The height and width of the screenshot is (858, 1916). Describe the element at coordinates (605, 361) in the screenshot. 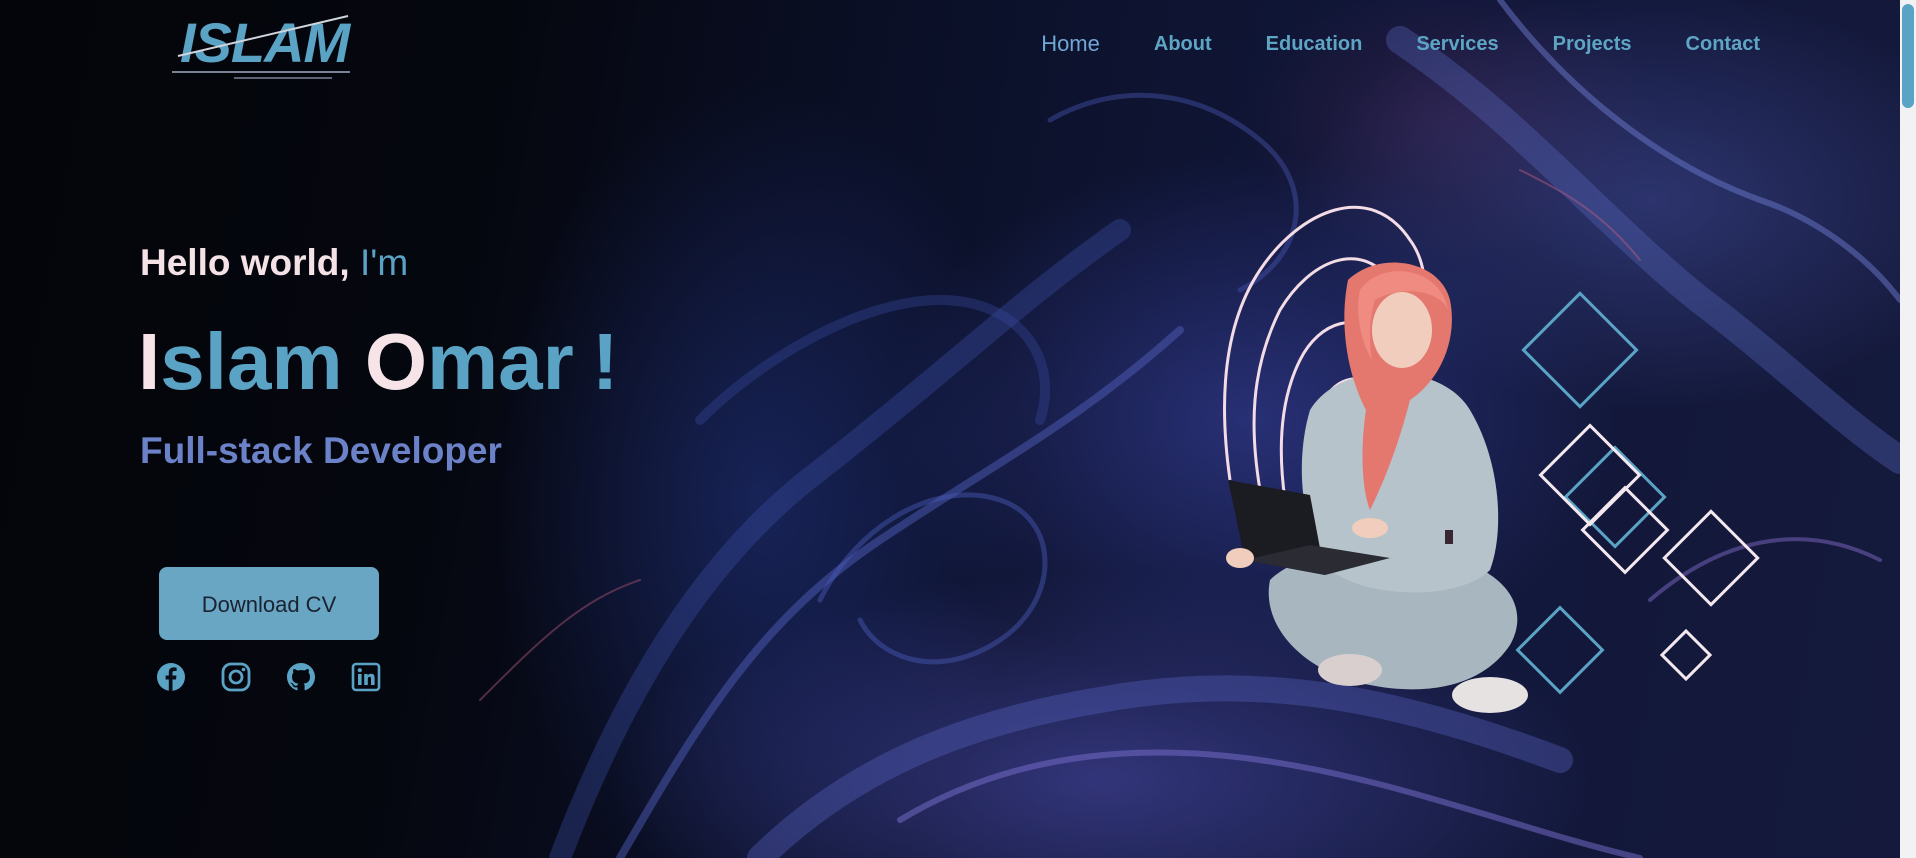

I see `name-exclaim: !` at that location.